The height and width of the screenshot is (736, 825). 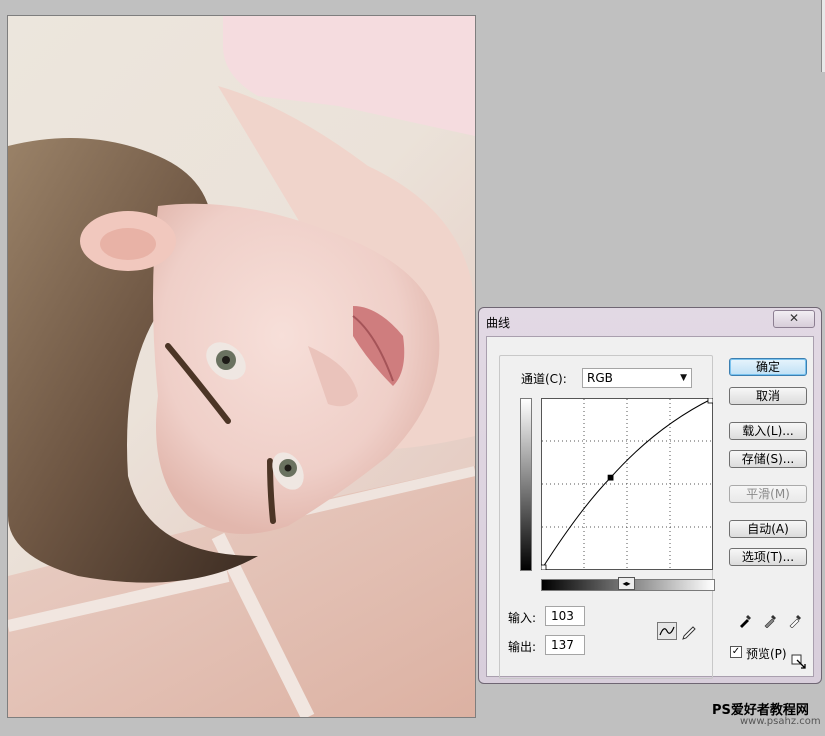 I want to click on gray-eyedropper-icon, so click(x=771, y=620).